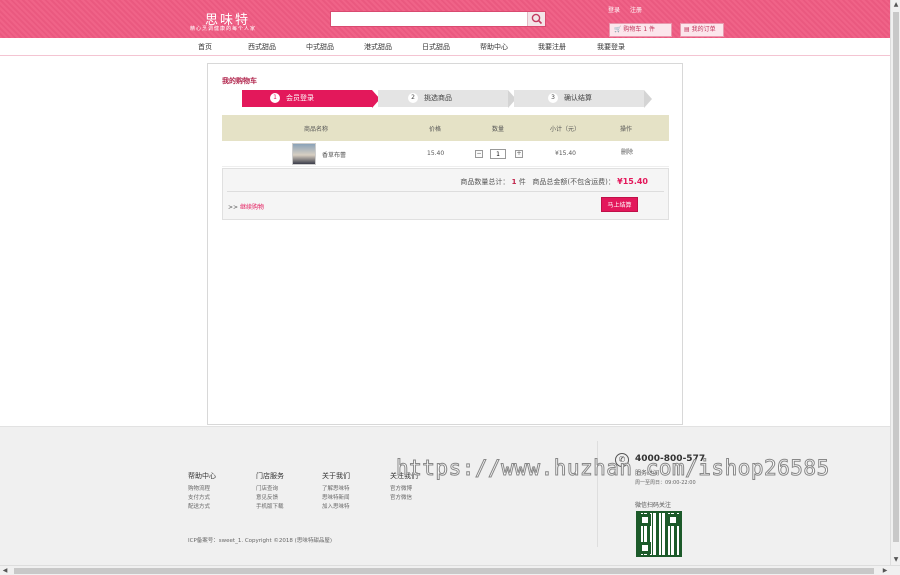 This screenshot has height=575, width=900. I want to click on header-cart-label: 购物车 1 件, so click(639, 29).